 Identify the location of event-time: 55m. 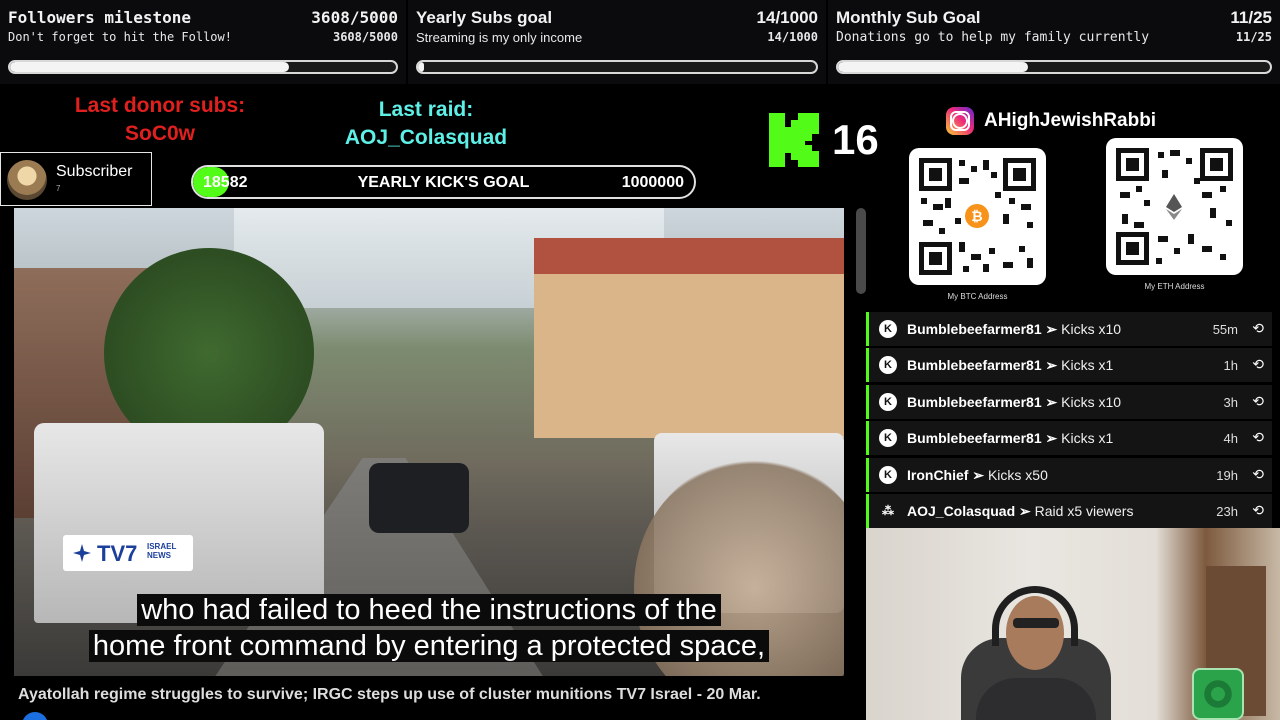
(1225, 329).